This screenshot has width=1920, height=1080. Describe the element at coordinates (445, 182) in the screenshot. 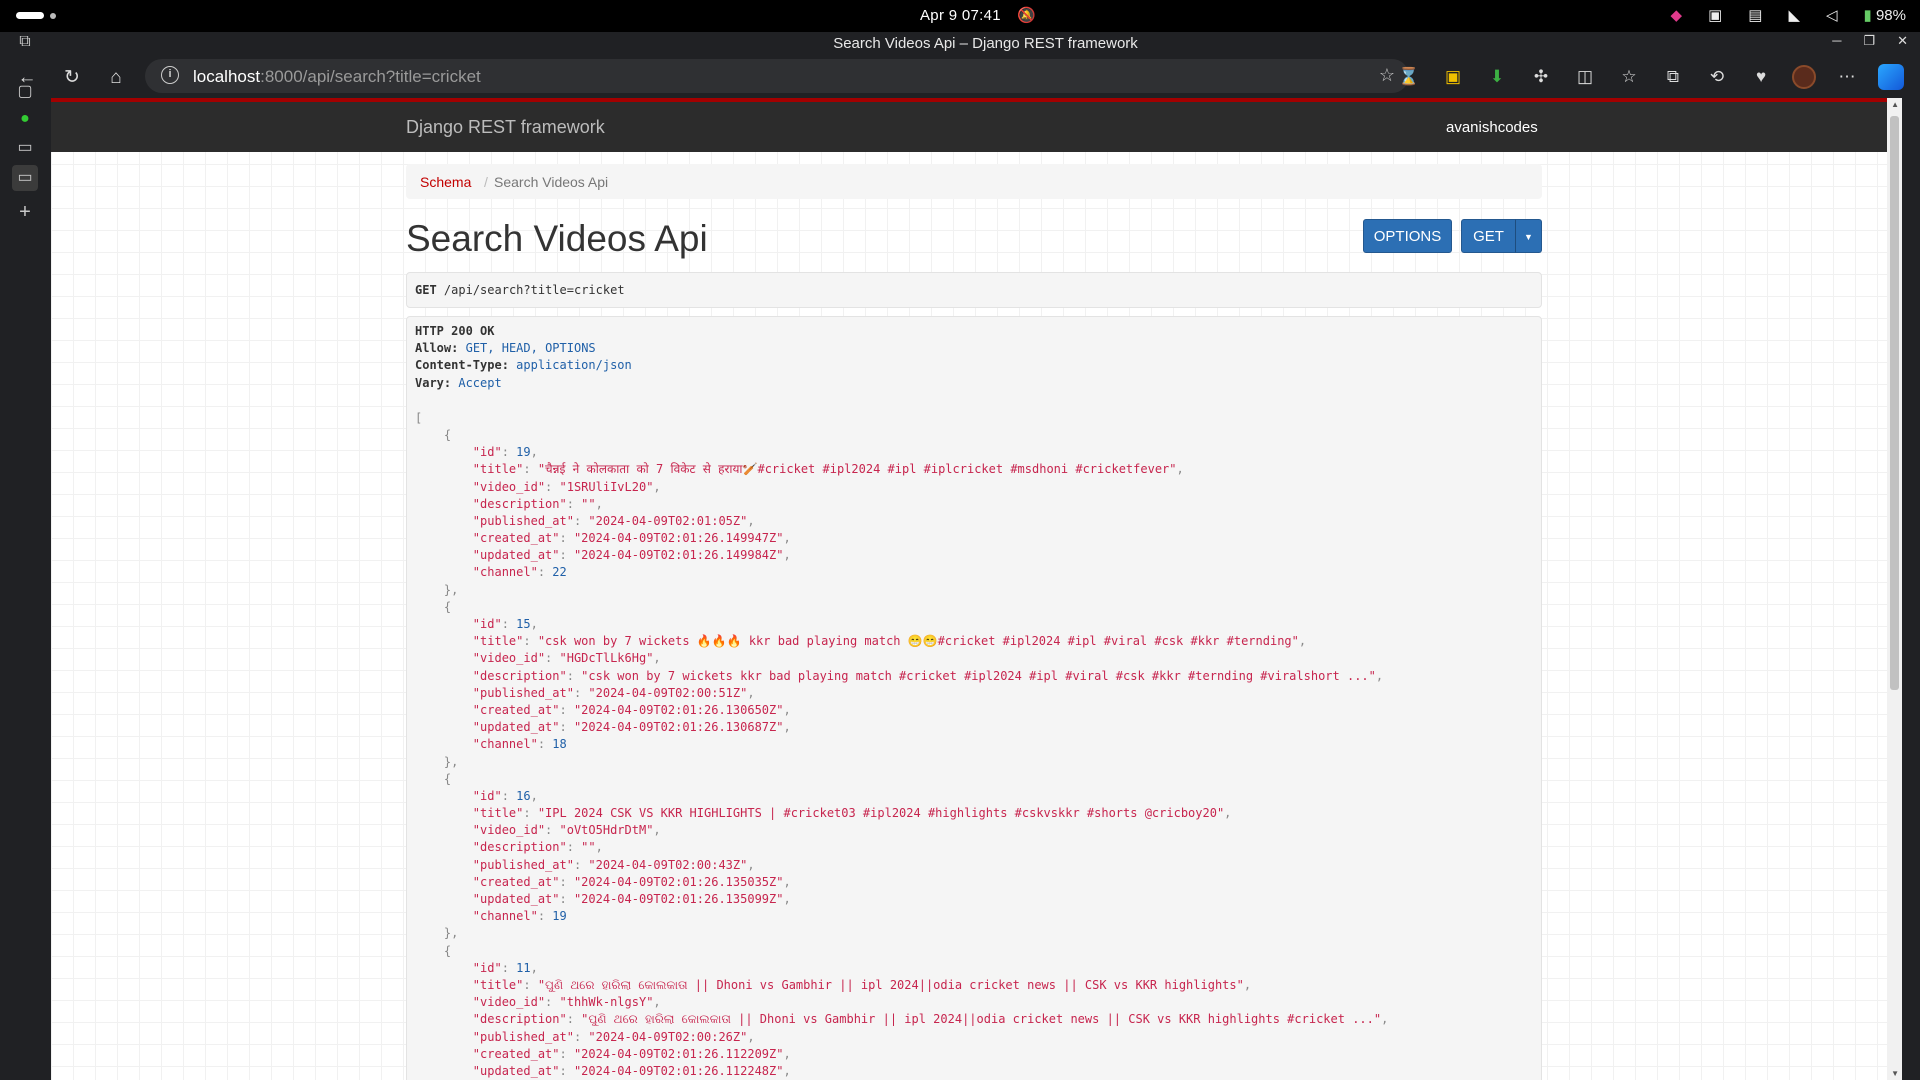

I see `breadcrumb-schema-link: Schema` at that location.